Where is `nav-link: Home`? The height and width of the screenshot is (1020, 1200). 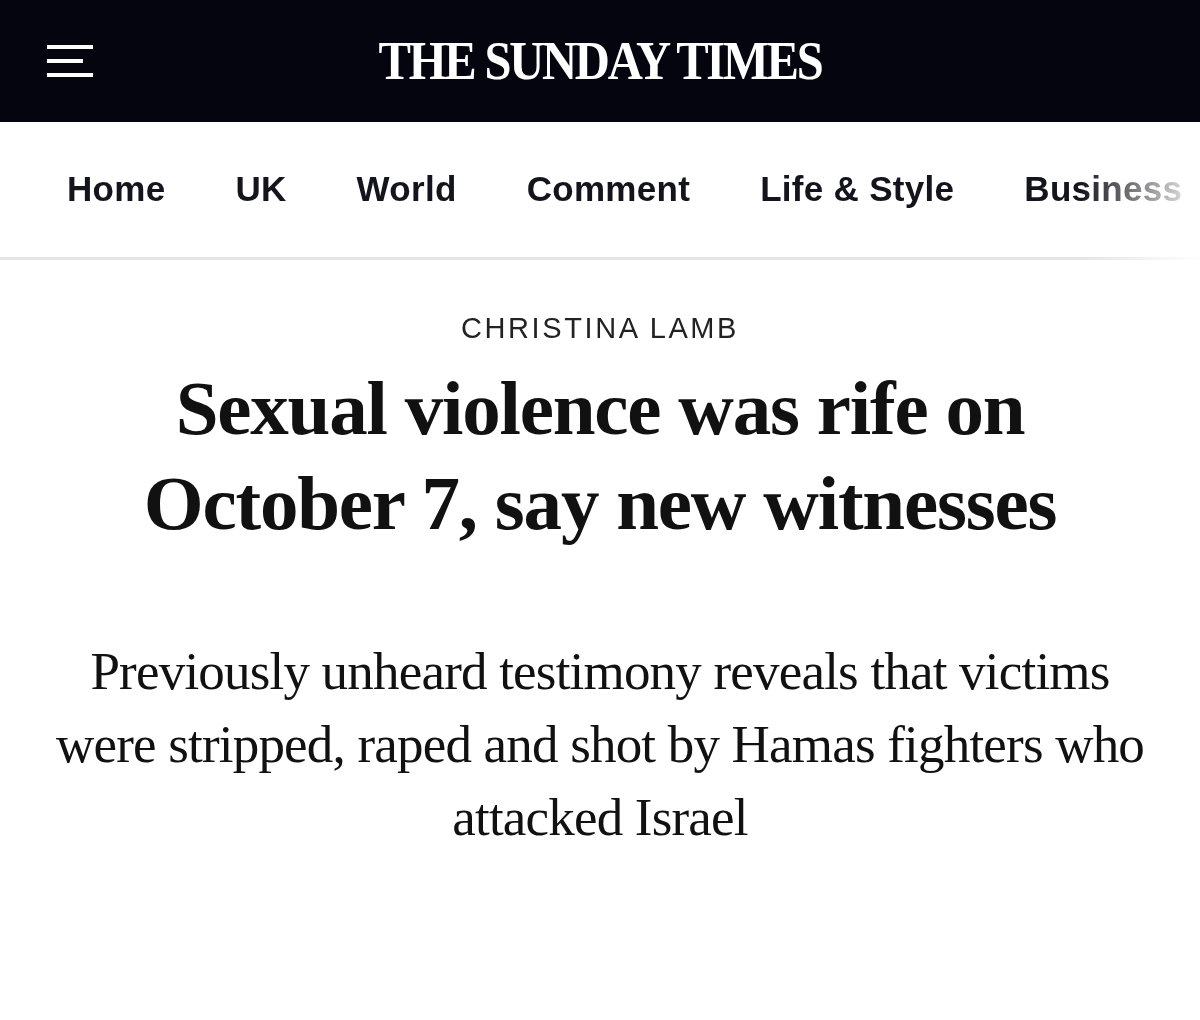 nav-link: Home is located at coordinates (116, 189).